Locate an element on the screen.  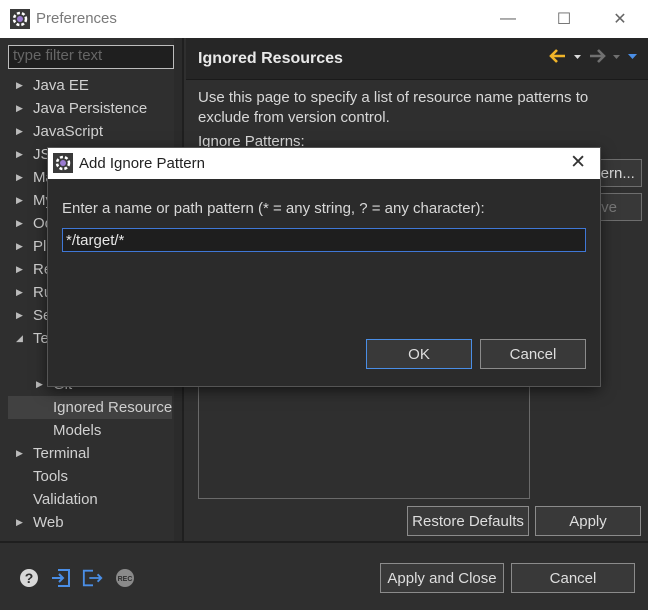
maximize-button: ☐ is located at coordinates (564, 19).